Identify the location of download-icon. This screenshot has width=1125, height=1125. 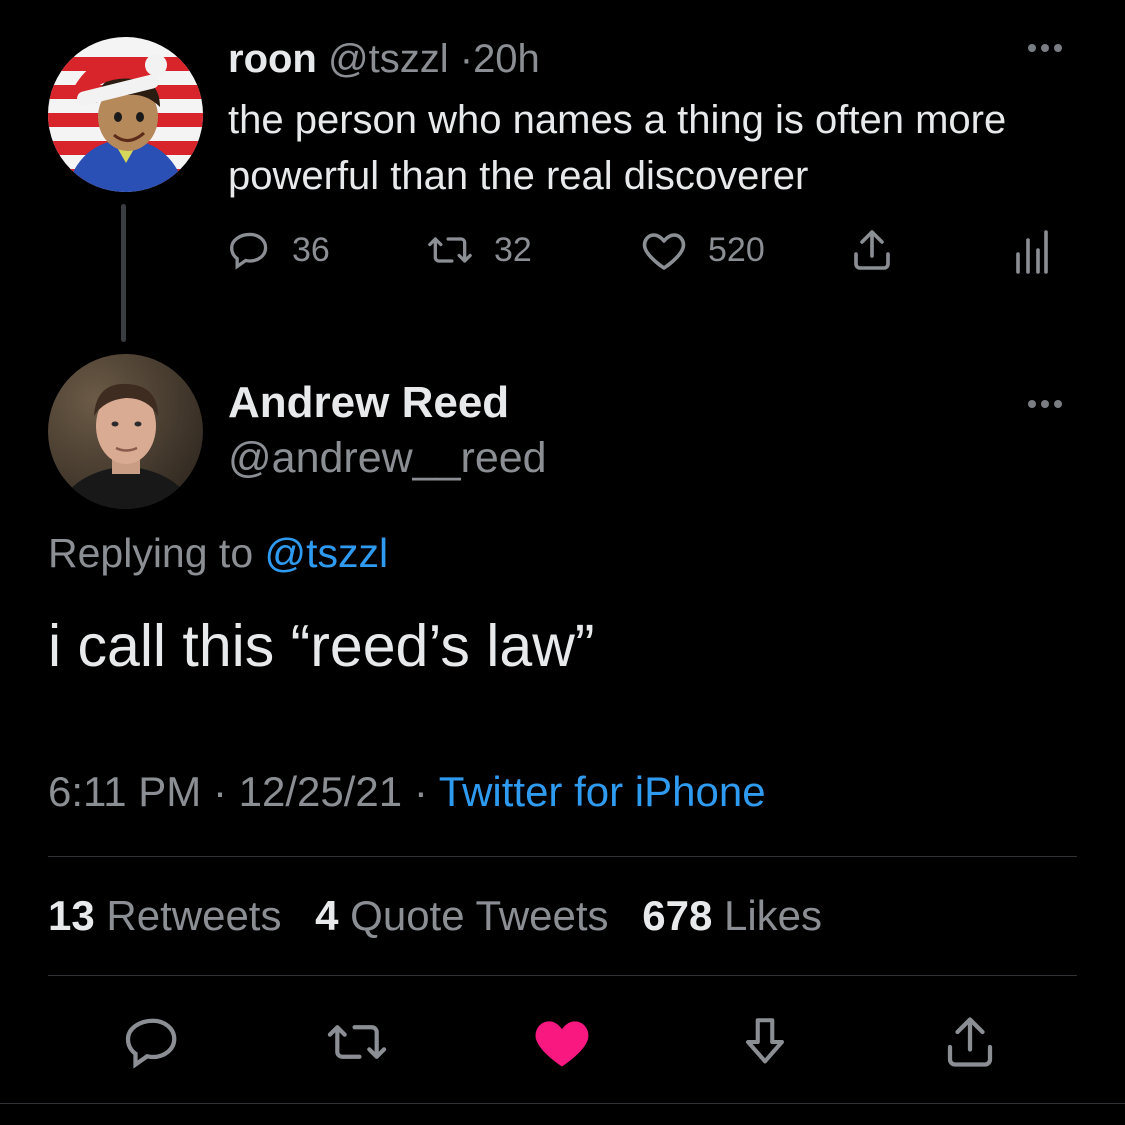
(765, 1041).